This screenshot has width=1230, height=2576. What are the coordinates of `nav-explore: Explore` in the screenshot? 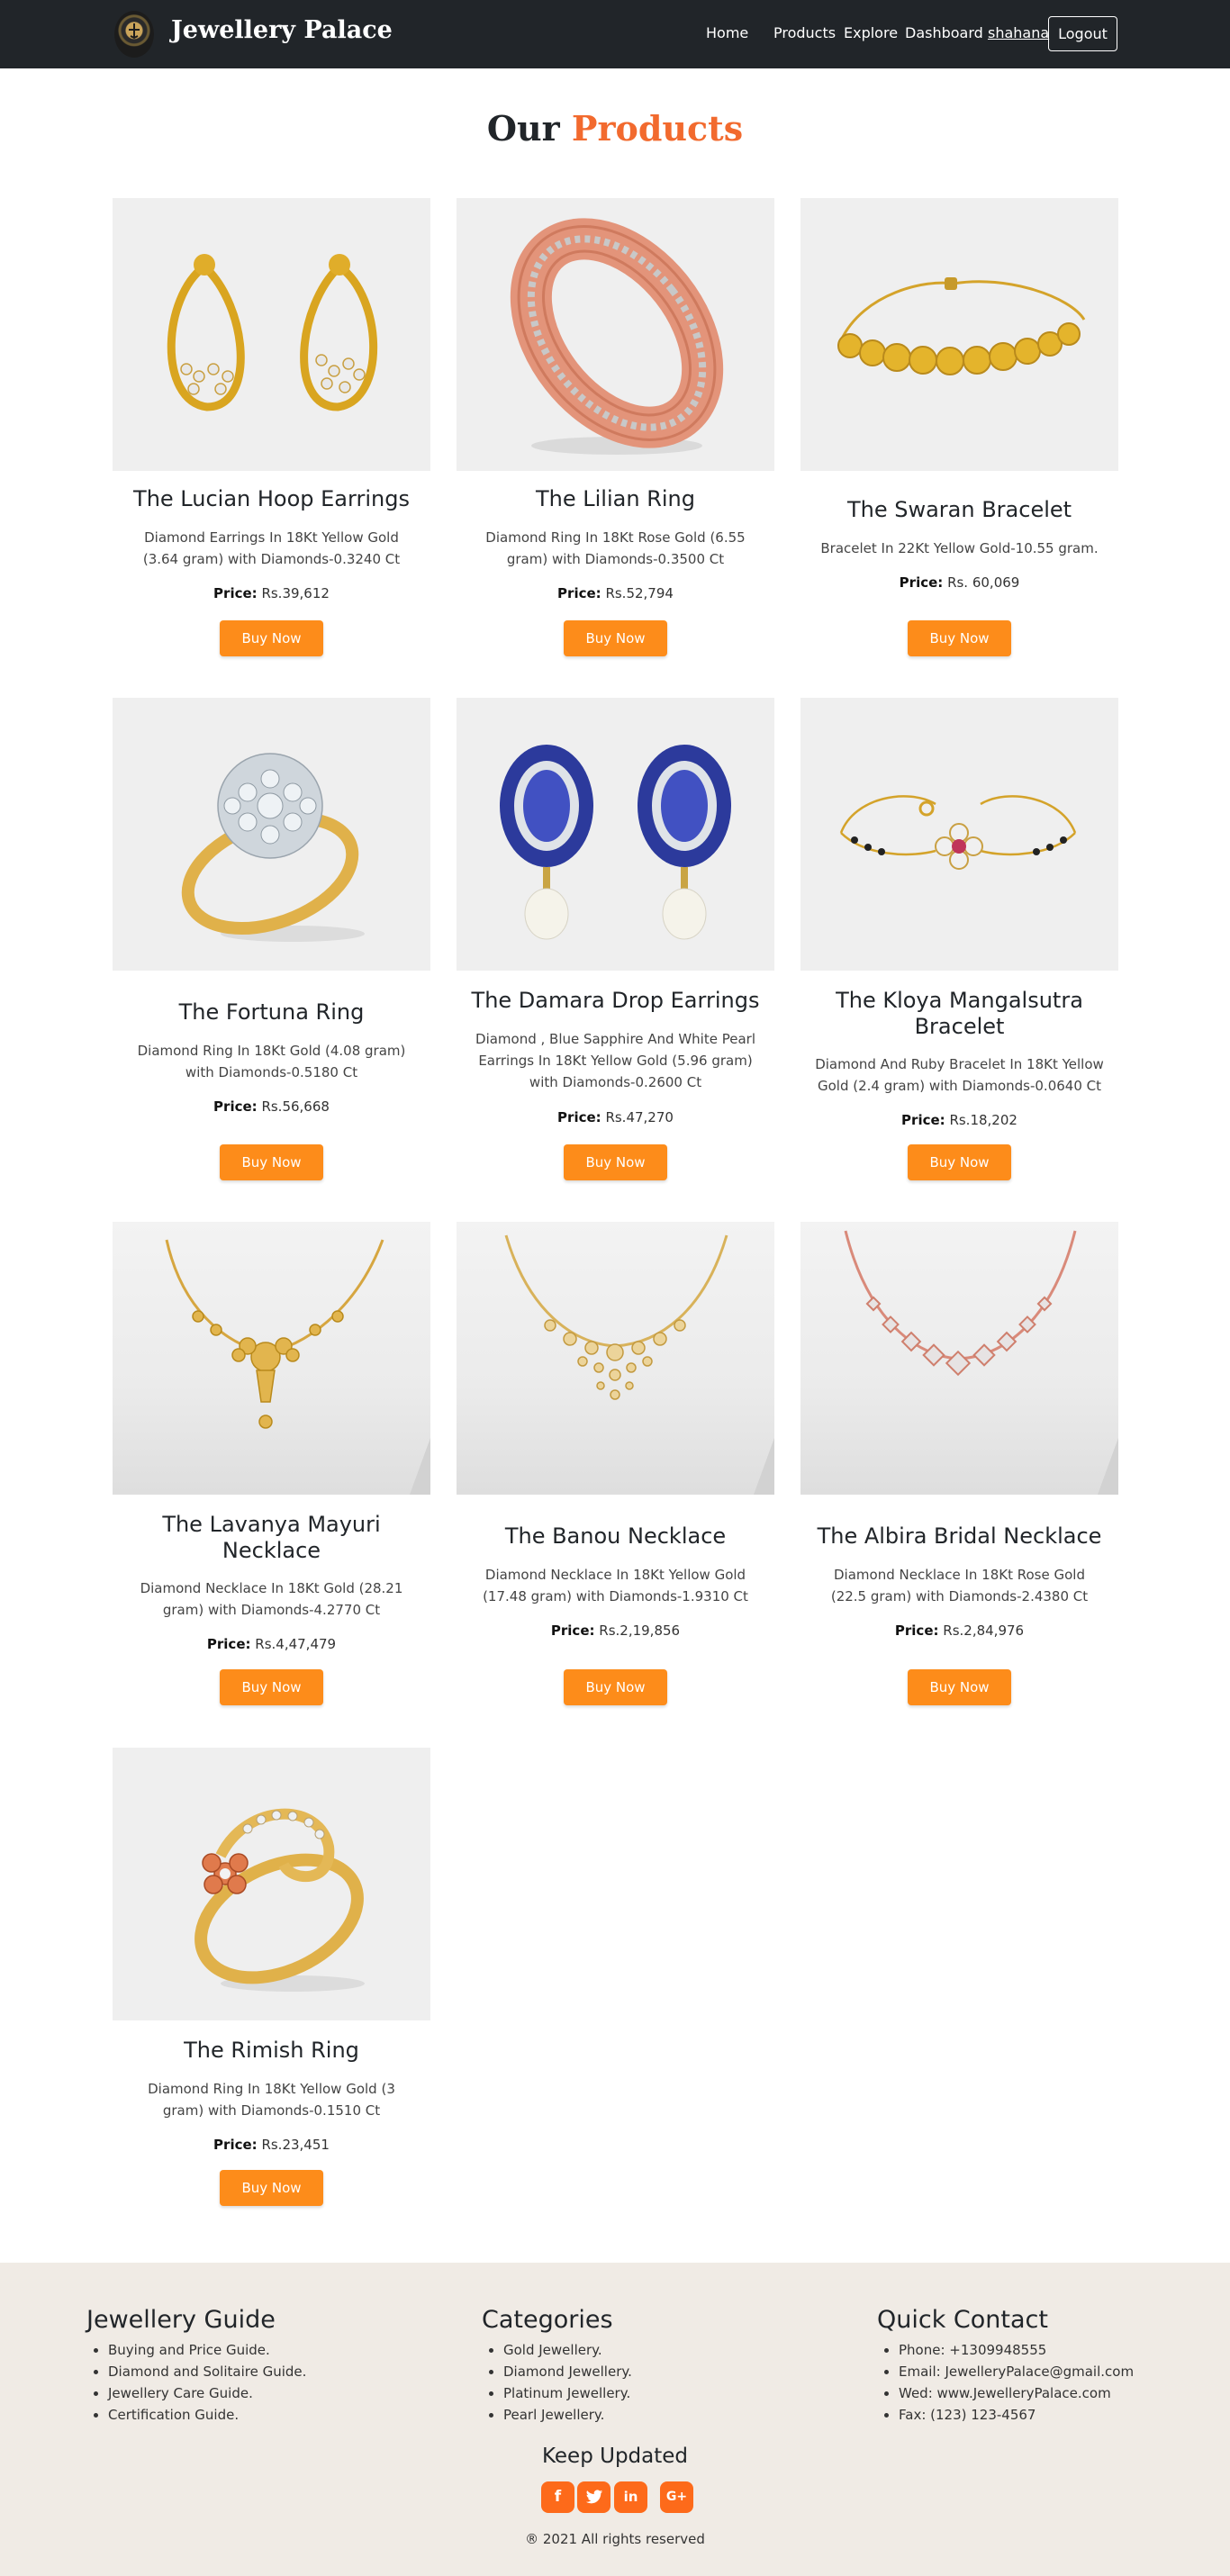 It's located at (871, 32).